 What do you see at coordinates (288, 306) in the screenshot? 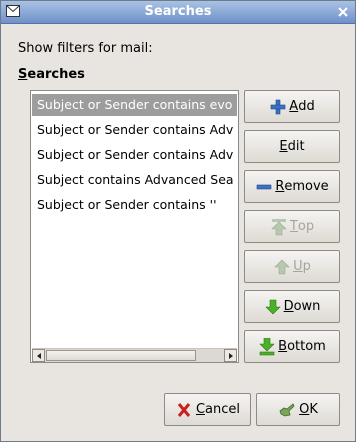
I see `down-mnemonic: D` at bounding box center [288, 306].